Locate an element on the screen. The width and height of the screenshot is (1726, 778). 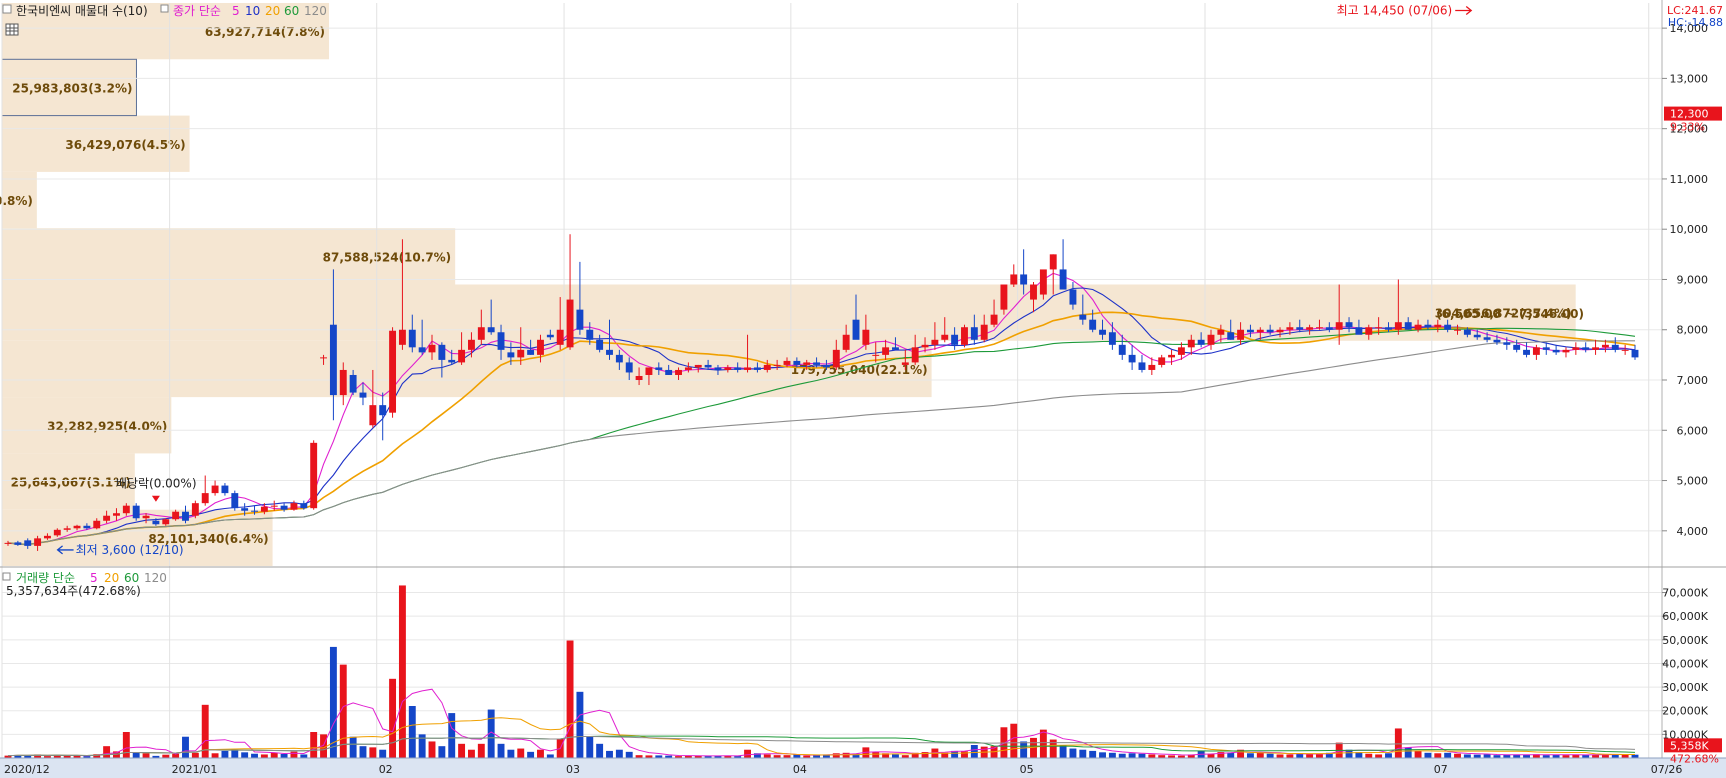
volume-tick-label: 70,000K is located at coordinates (1685, 593).